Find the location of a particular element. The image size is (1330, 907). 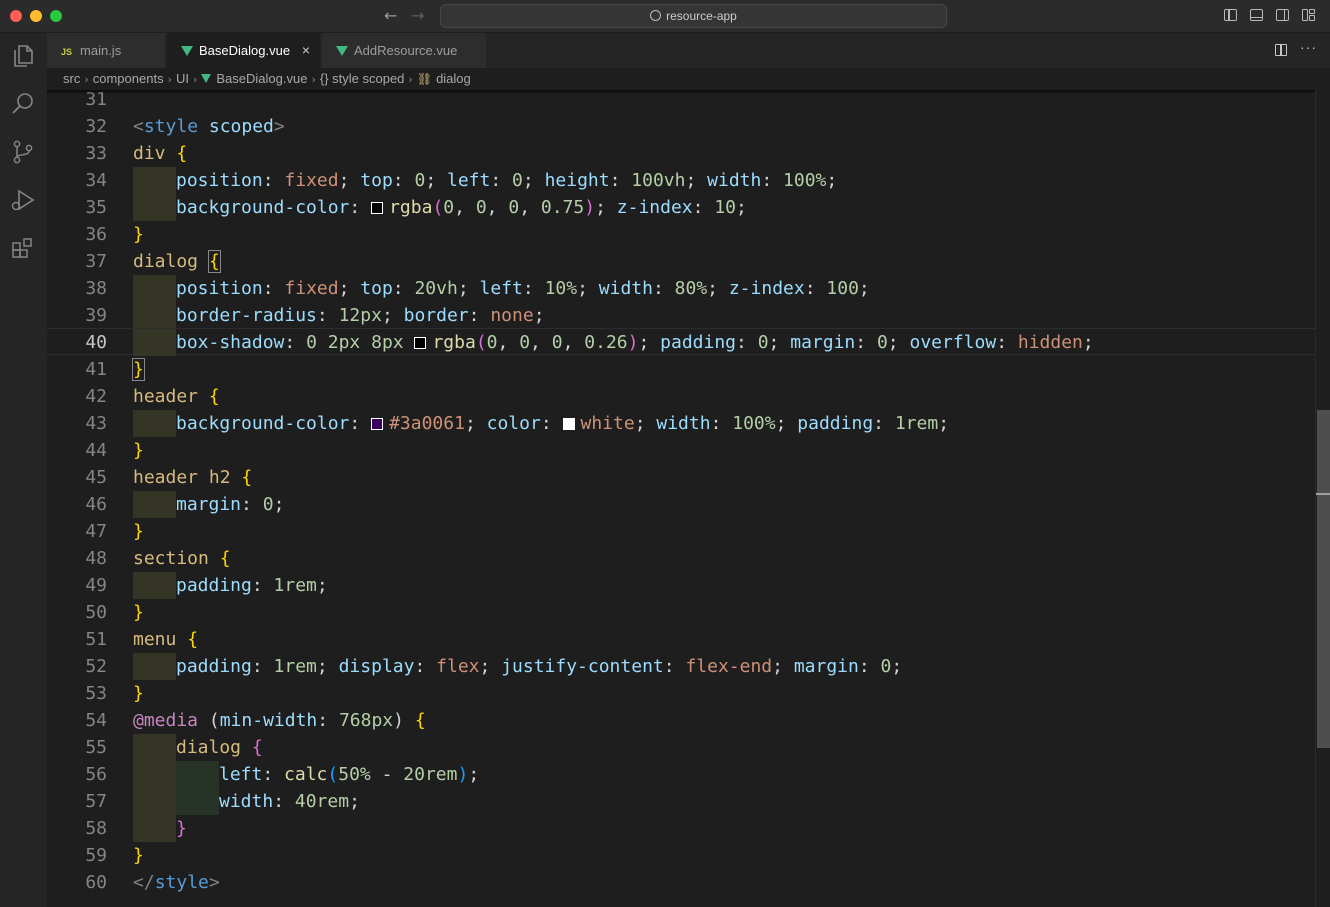

breadcrumb-style: {} style scoped is located at coordinates (362, 78).